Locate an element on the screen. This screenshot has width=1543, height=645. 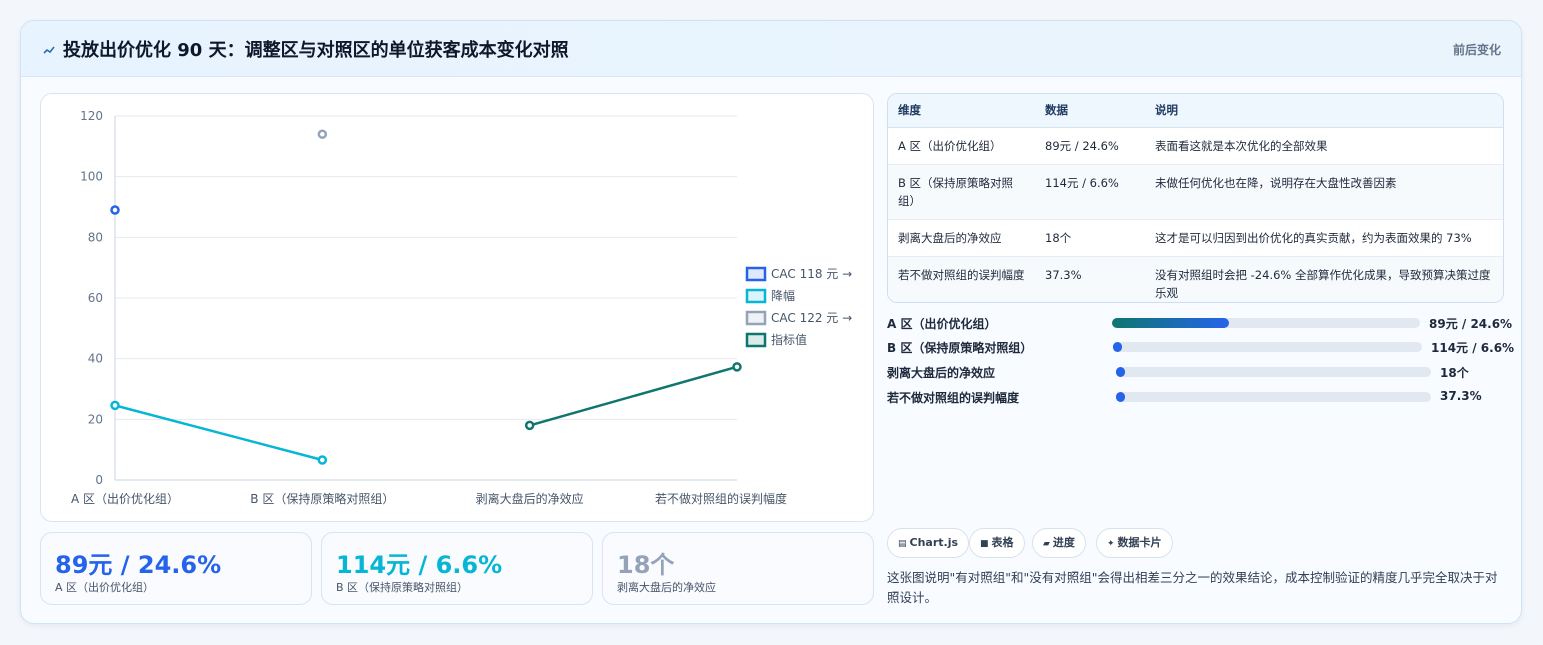
kpi-card-a: 89元 / 24.6% A 区（出价优化组） is located at coordinates (176, 568).